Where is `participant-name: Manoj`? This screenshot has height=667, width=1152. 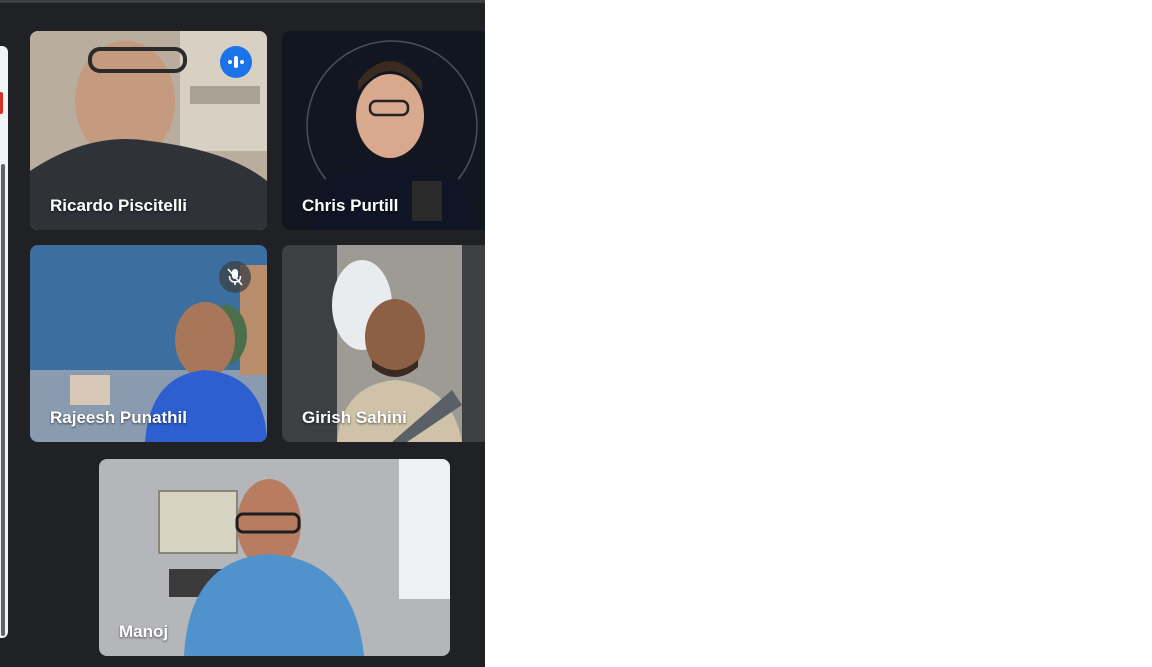
participant-name: Manoj is located at coordinates (144, 631).